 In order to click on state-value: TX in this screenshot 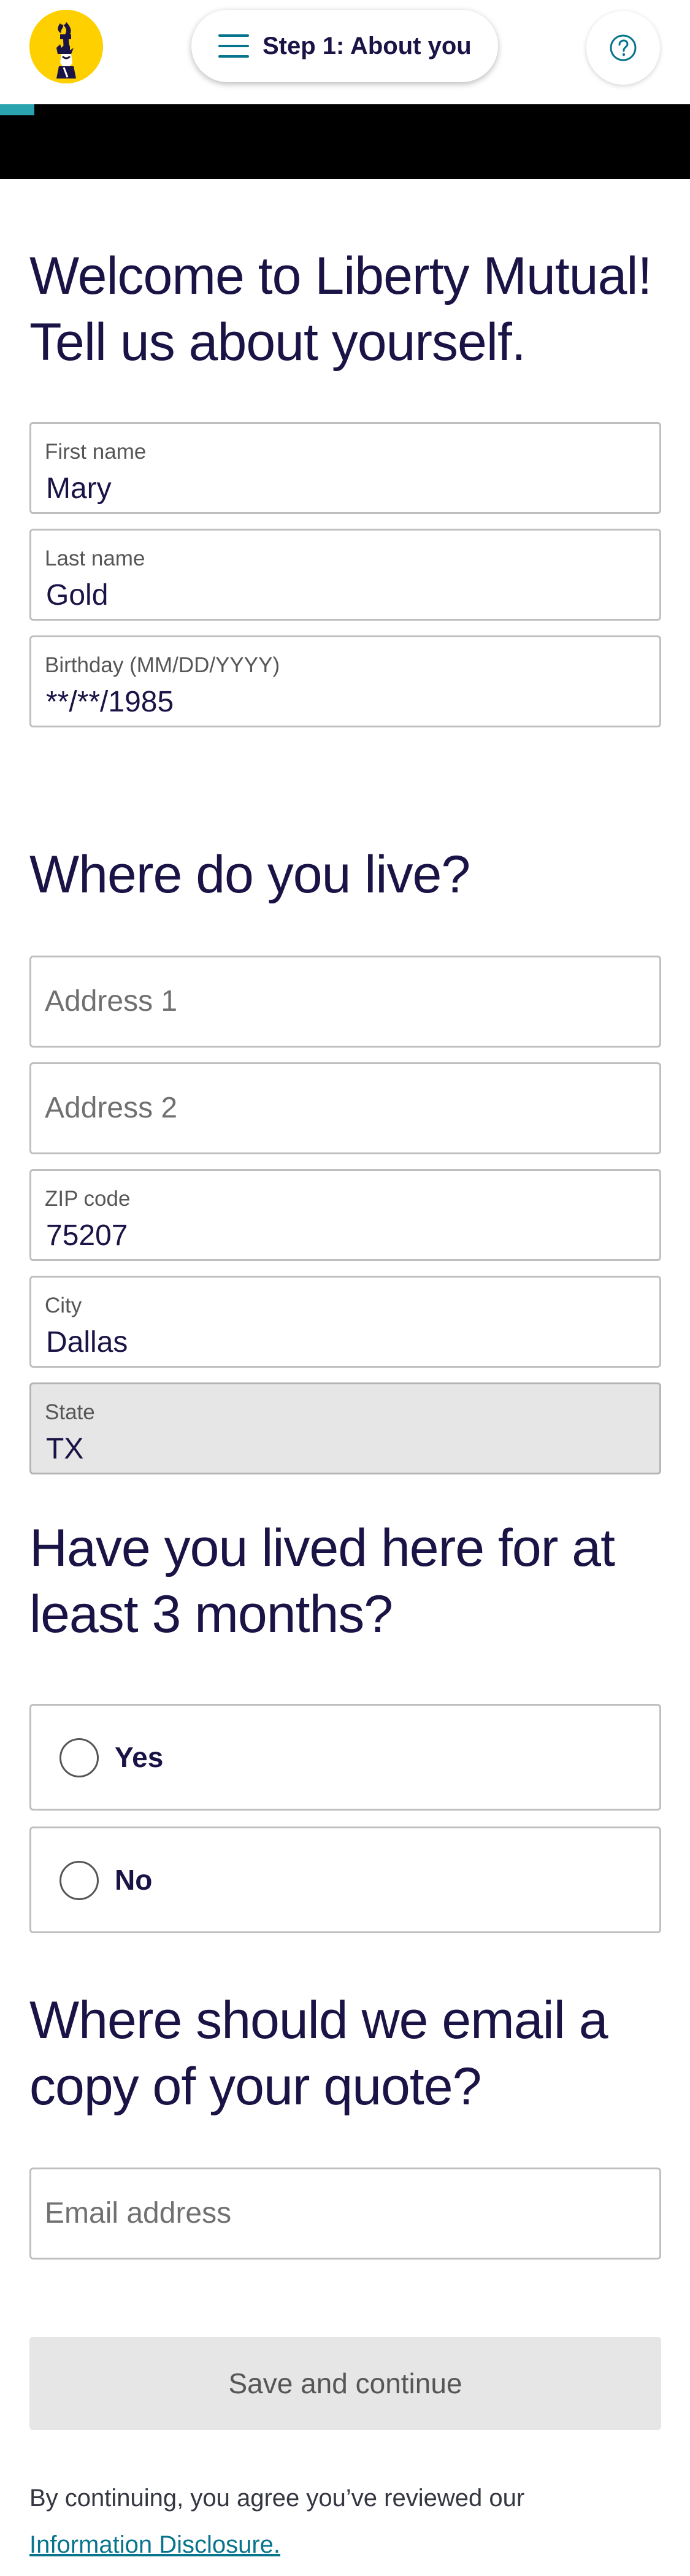, I will do `click(65, 1449)`.